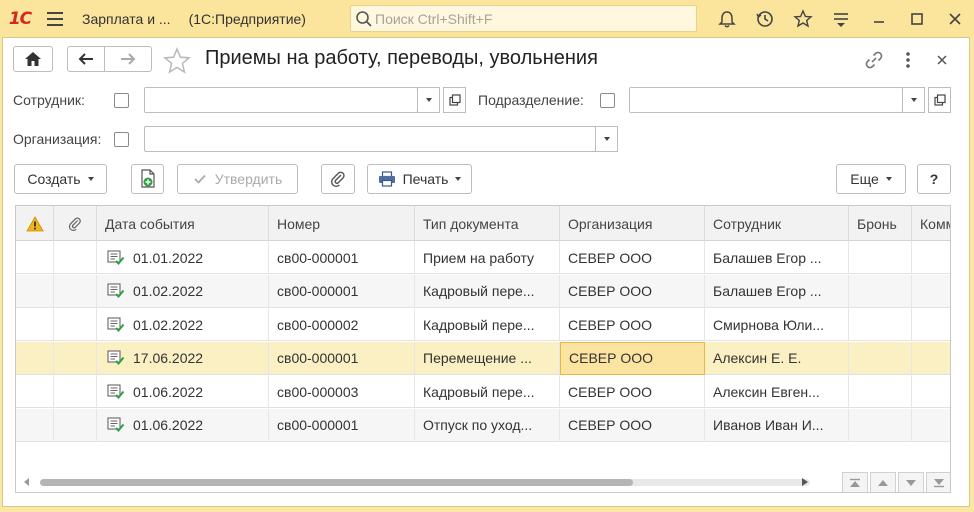 The width and height of the screenshot is (974, 512). What do you see at coordinates (803, 18) in the screenshot?
I see `favorites-star-icon` at bounding box center [803, 18].